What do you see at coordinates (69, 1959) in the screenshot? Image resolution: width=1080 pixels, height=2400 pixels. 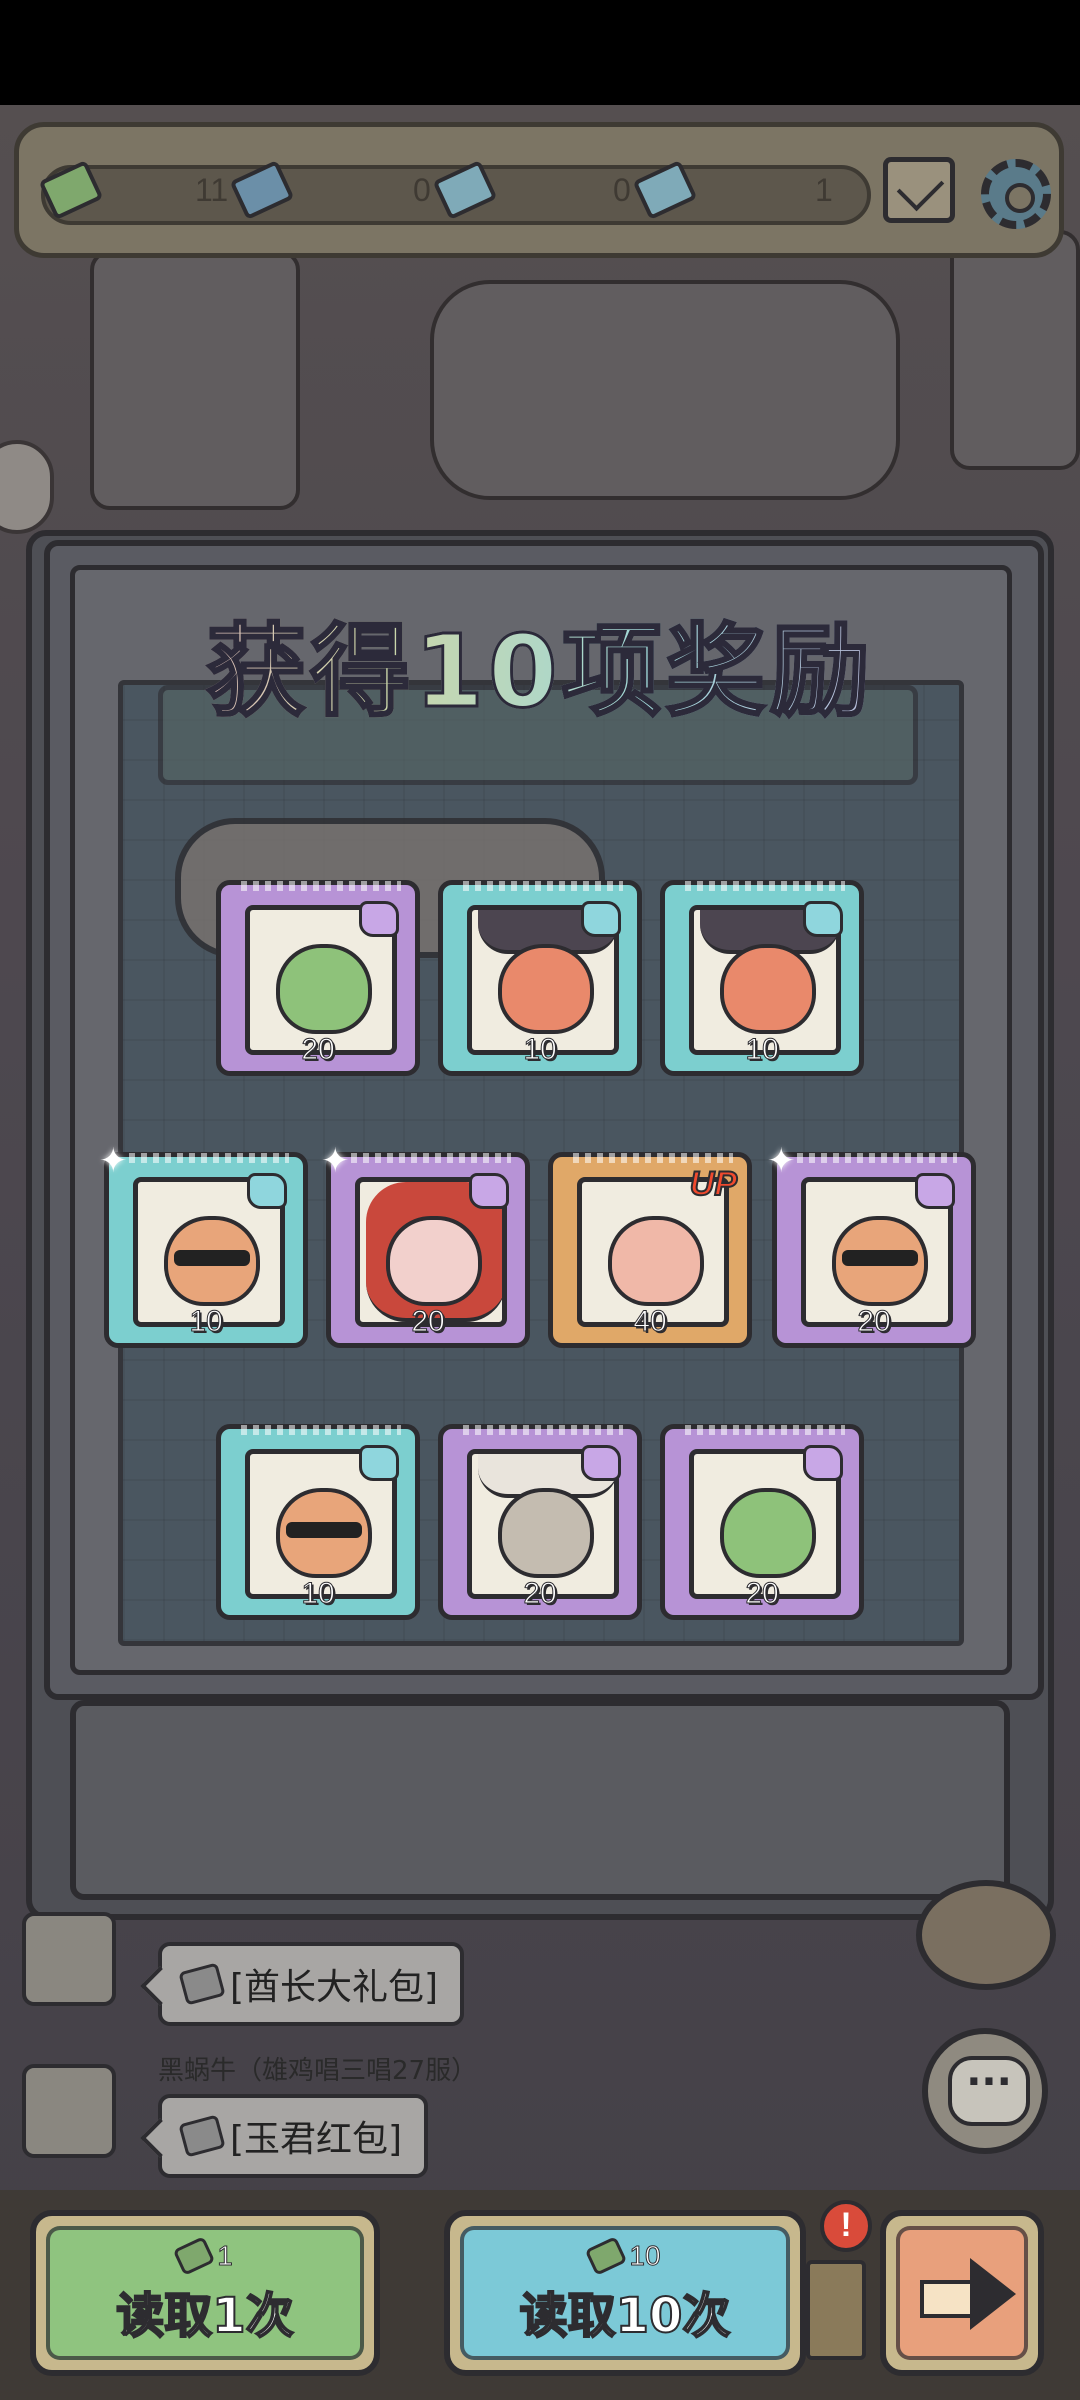 I see `chat-avatar` at bounding box center [69, 1959].